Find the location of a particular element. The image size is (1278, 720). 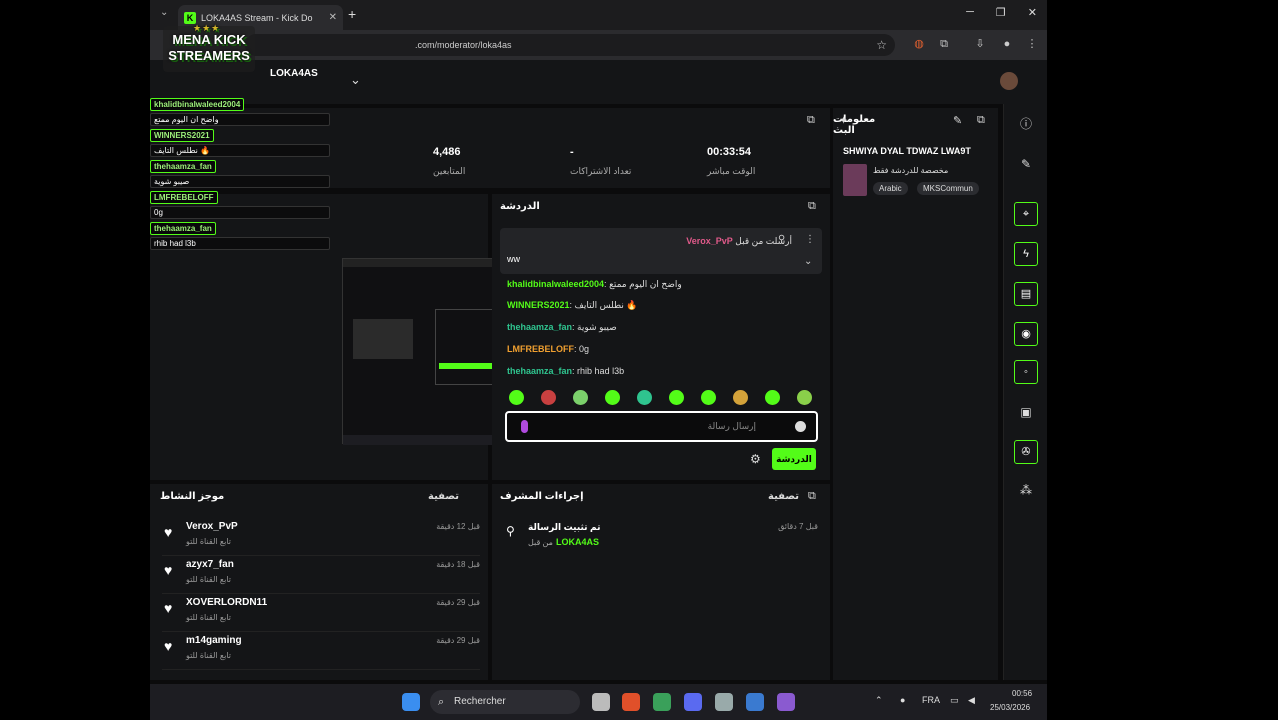

wrench-icon: ✇ is located at coordinates (1026, 452).